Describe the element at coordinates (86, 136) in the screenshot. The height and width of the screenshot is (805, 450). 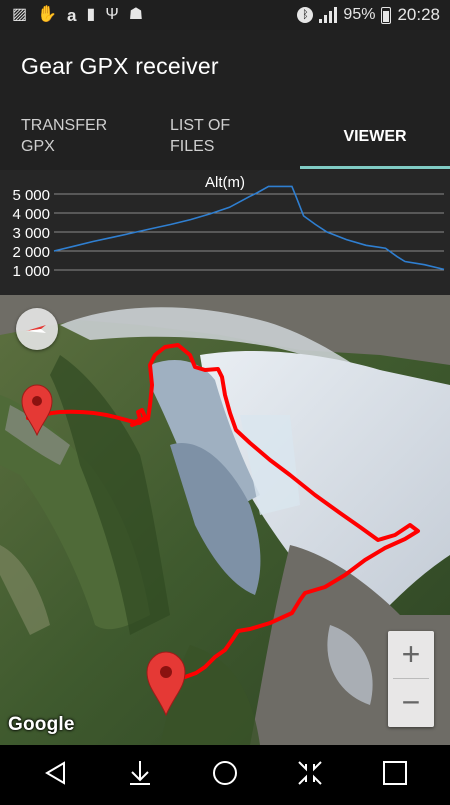
I see `tab-transfer-gpx: TRANSFER GPX` at that location.